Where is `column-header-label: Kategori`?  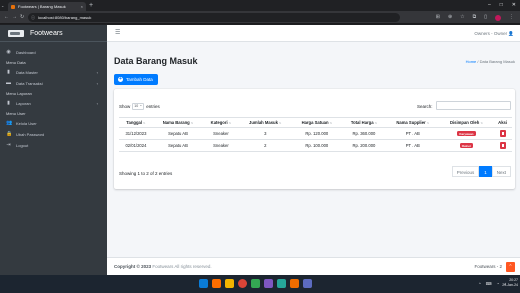 column-header-label: Kategori is located at coordinates (219, 122).